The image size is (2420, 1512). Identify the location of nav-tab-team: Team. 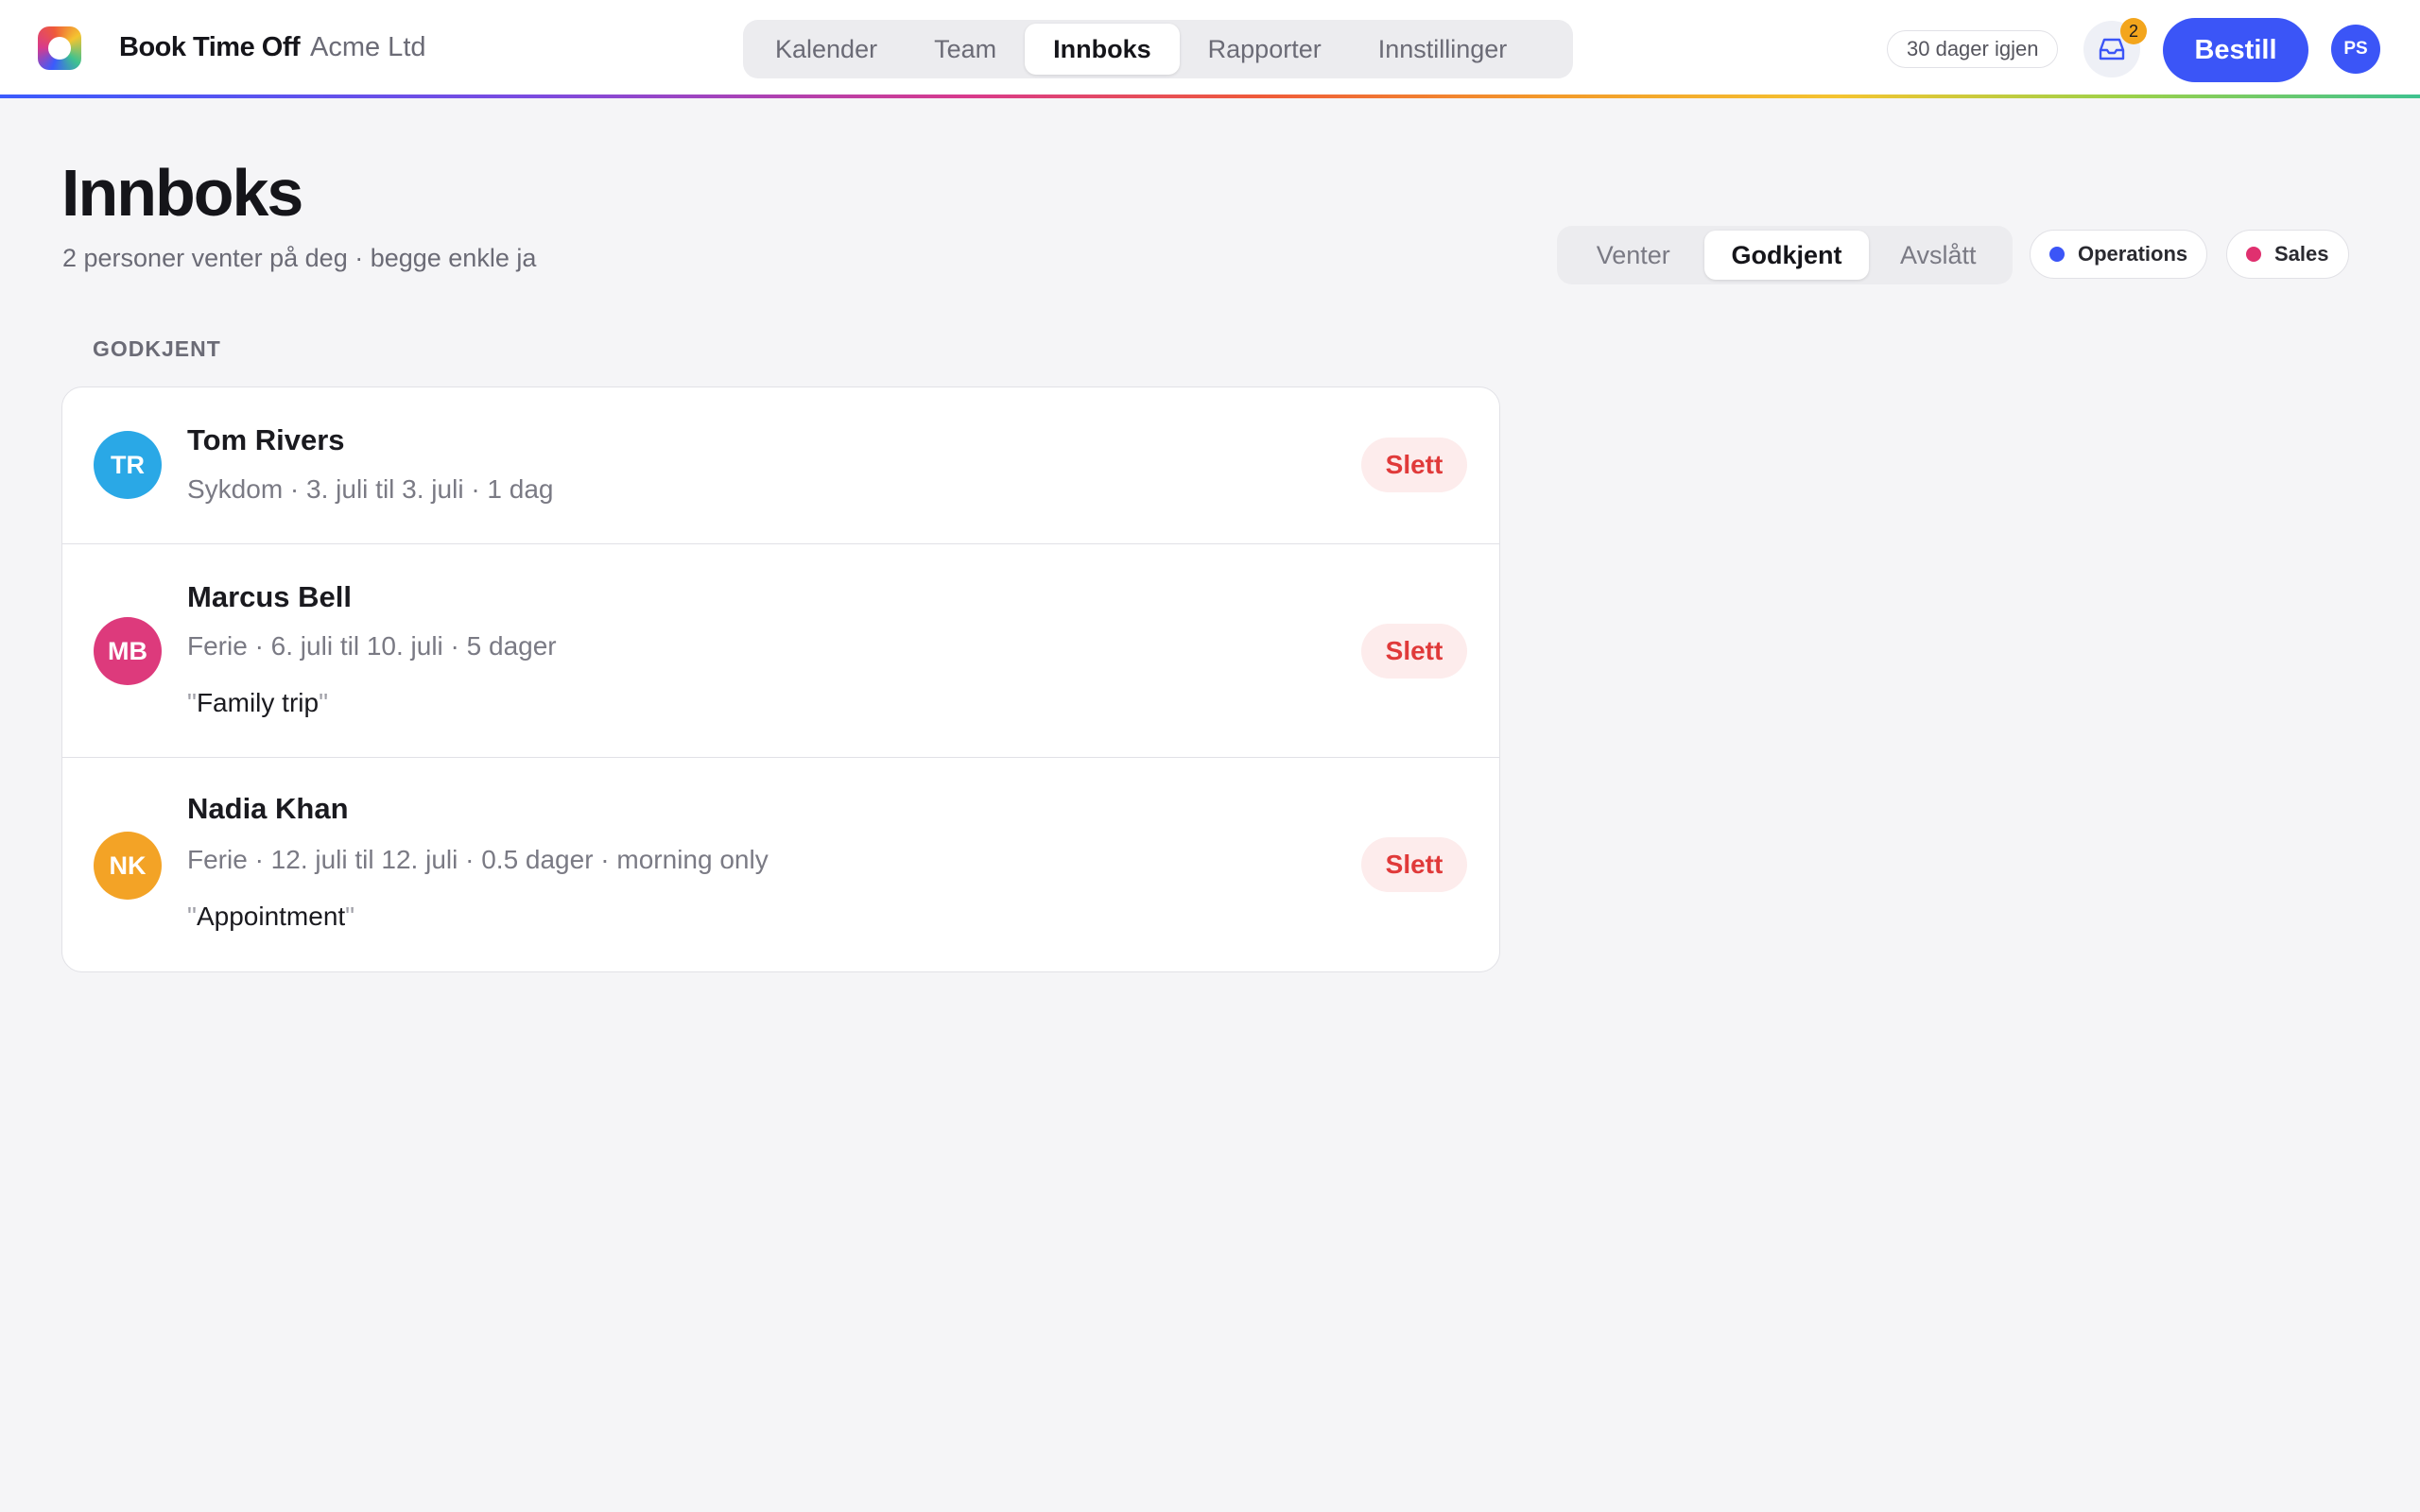
(966, 49).